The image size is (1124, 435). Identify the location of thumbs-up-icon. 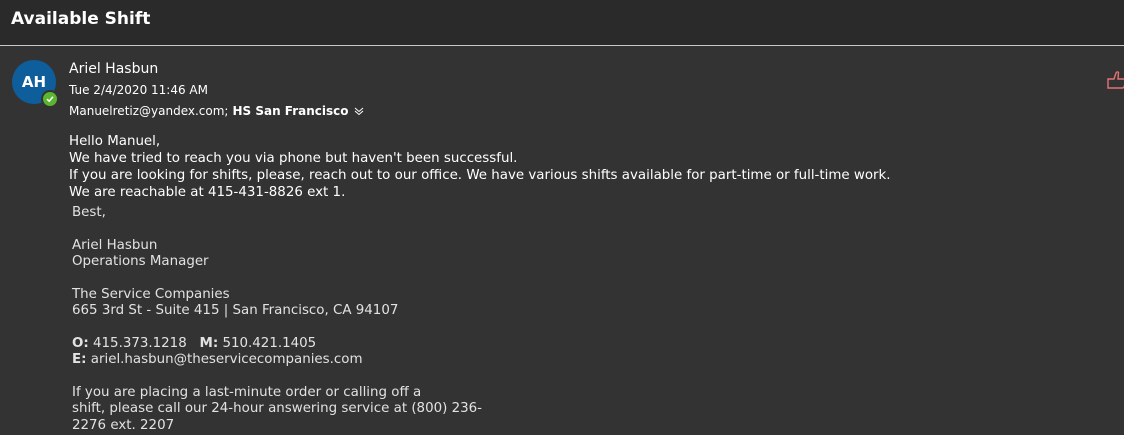
(1114, 80).